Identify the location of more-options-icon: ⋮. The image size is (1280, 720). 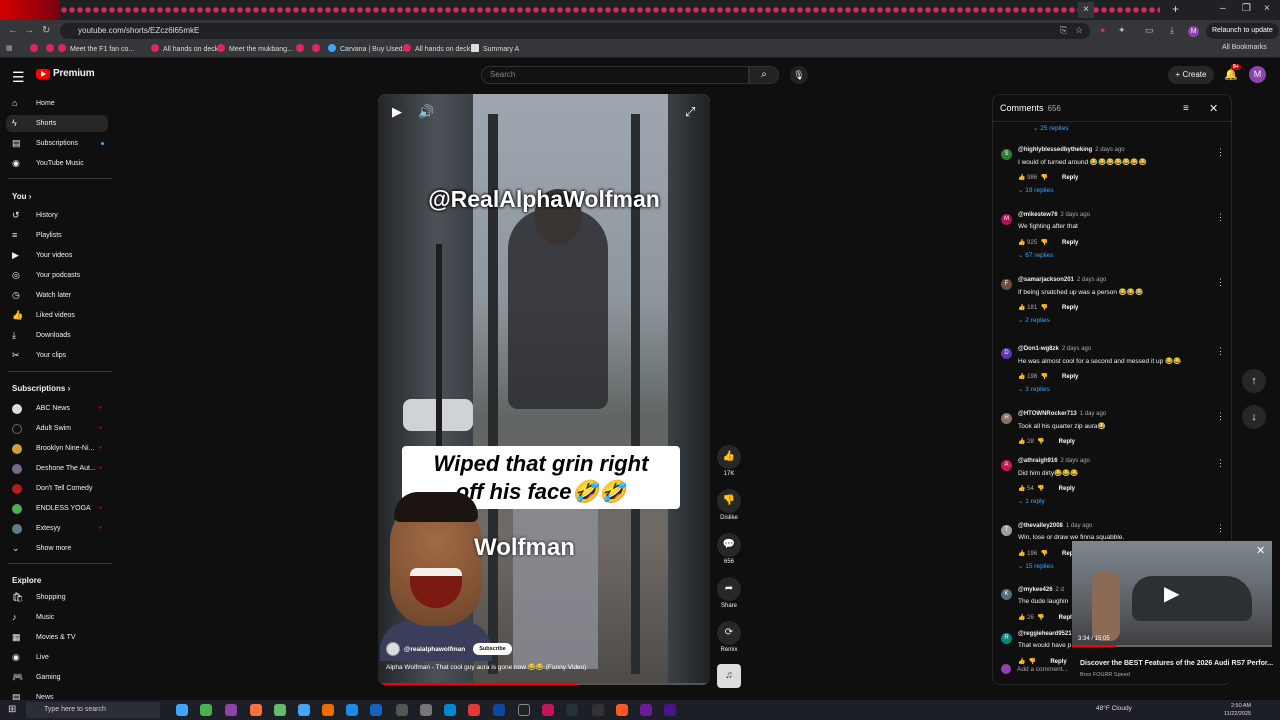
(666, 111).